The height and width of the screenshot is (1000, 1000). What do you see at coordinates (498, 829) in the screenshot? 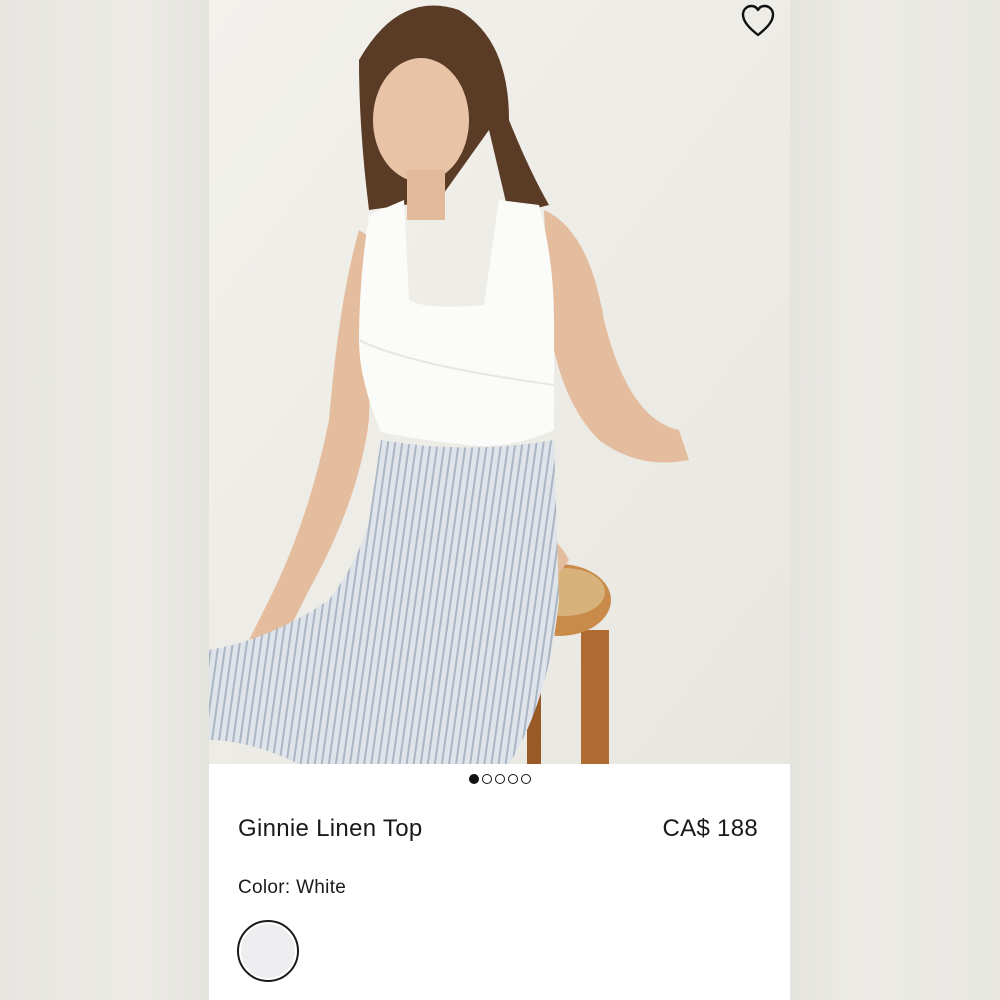
I see `product-title-row: Ginnie Linen Top CA$ 188` at bounding box center [498, 829].